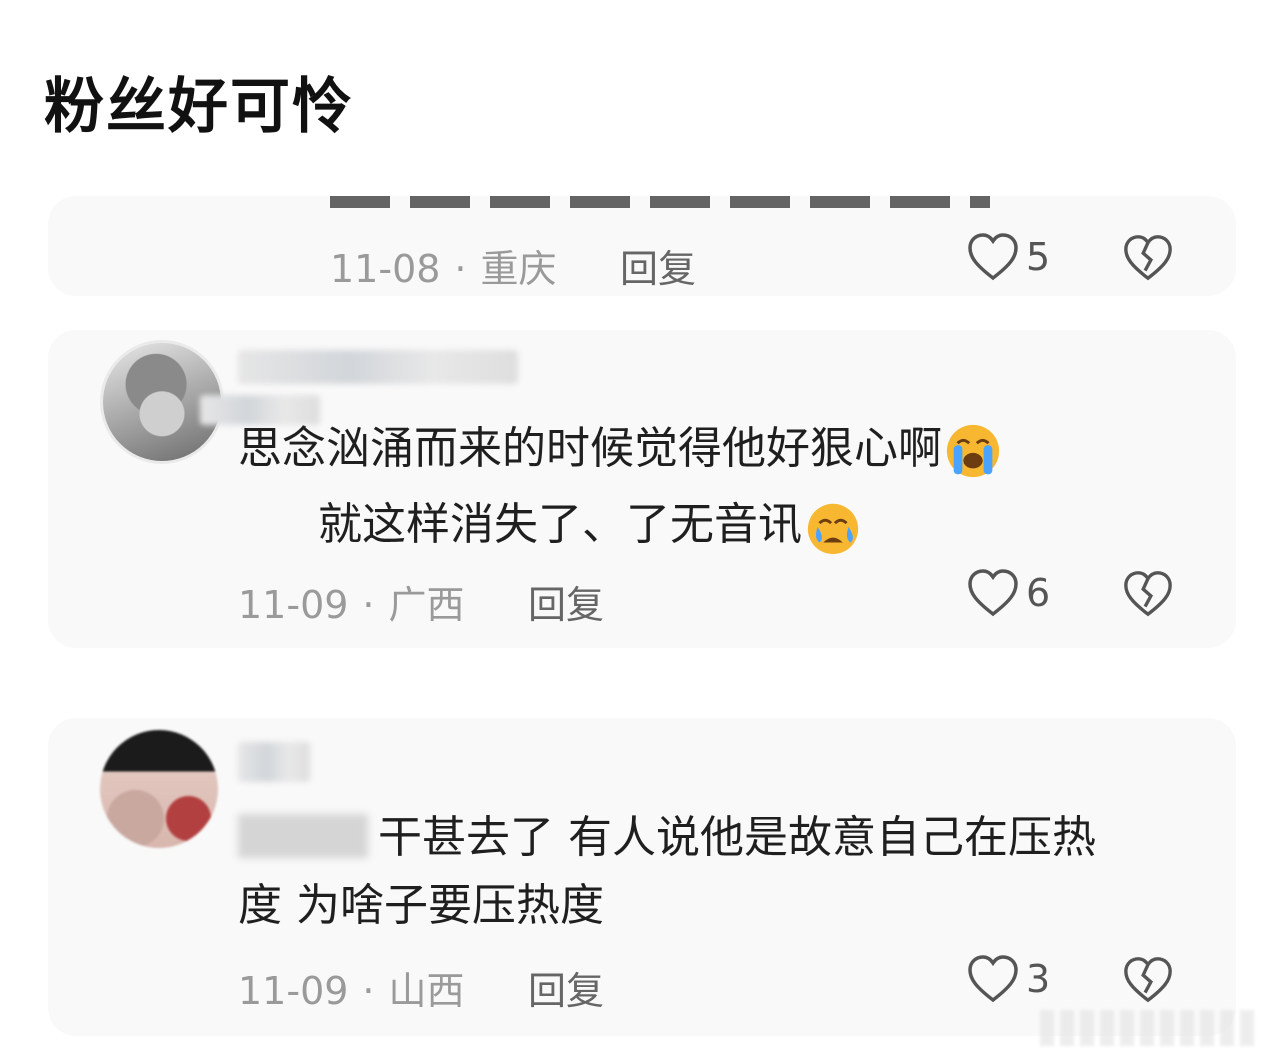 Image resolution: width=1284 pixels, height=1064 pixels. I want to click on like-count: 6, so click(1038, 593).